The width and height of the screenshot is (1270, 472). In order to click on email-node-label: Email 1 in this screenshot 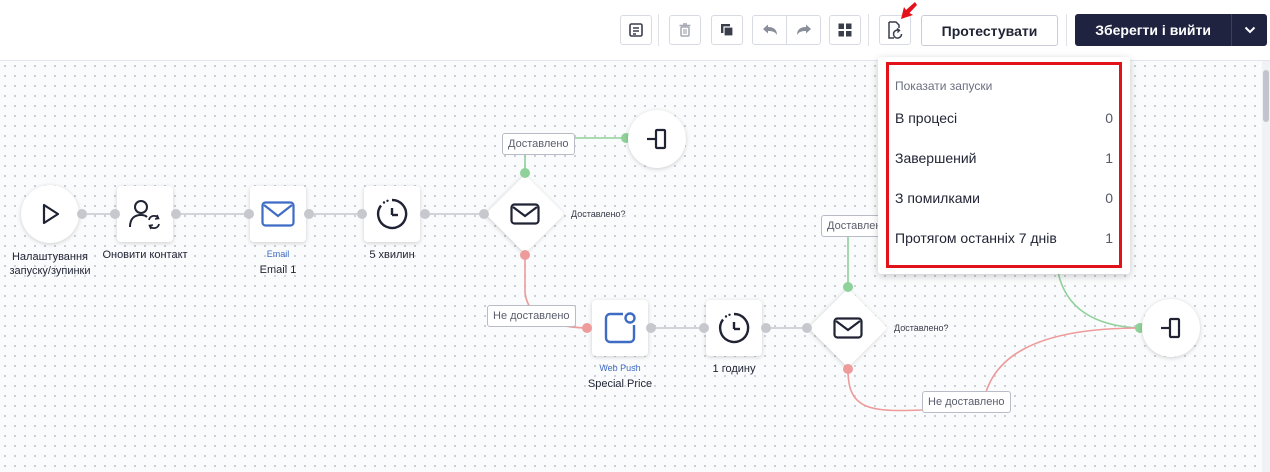, I will do `click(278, 270)`.